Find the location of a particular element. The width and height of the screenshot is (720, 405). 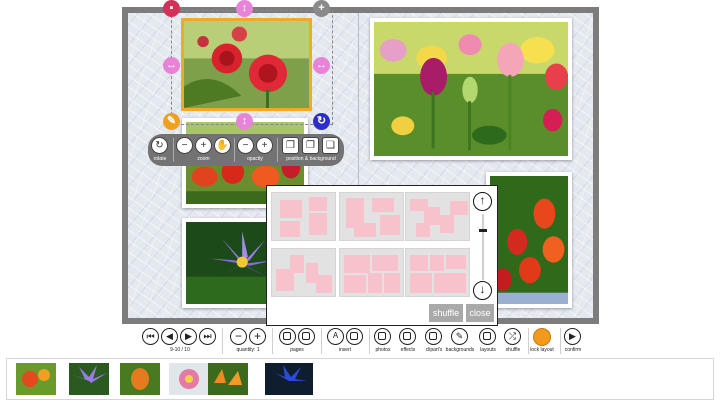

selected-photo-roses is located at coordinates (246, 64).